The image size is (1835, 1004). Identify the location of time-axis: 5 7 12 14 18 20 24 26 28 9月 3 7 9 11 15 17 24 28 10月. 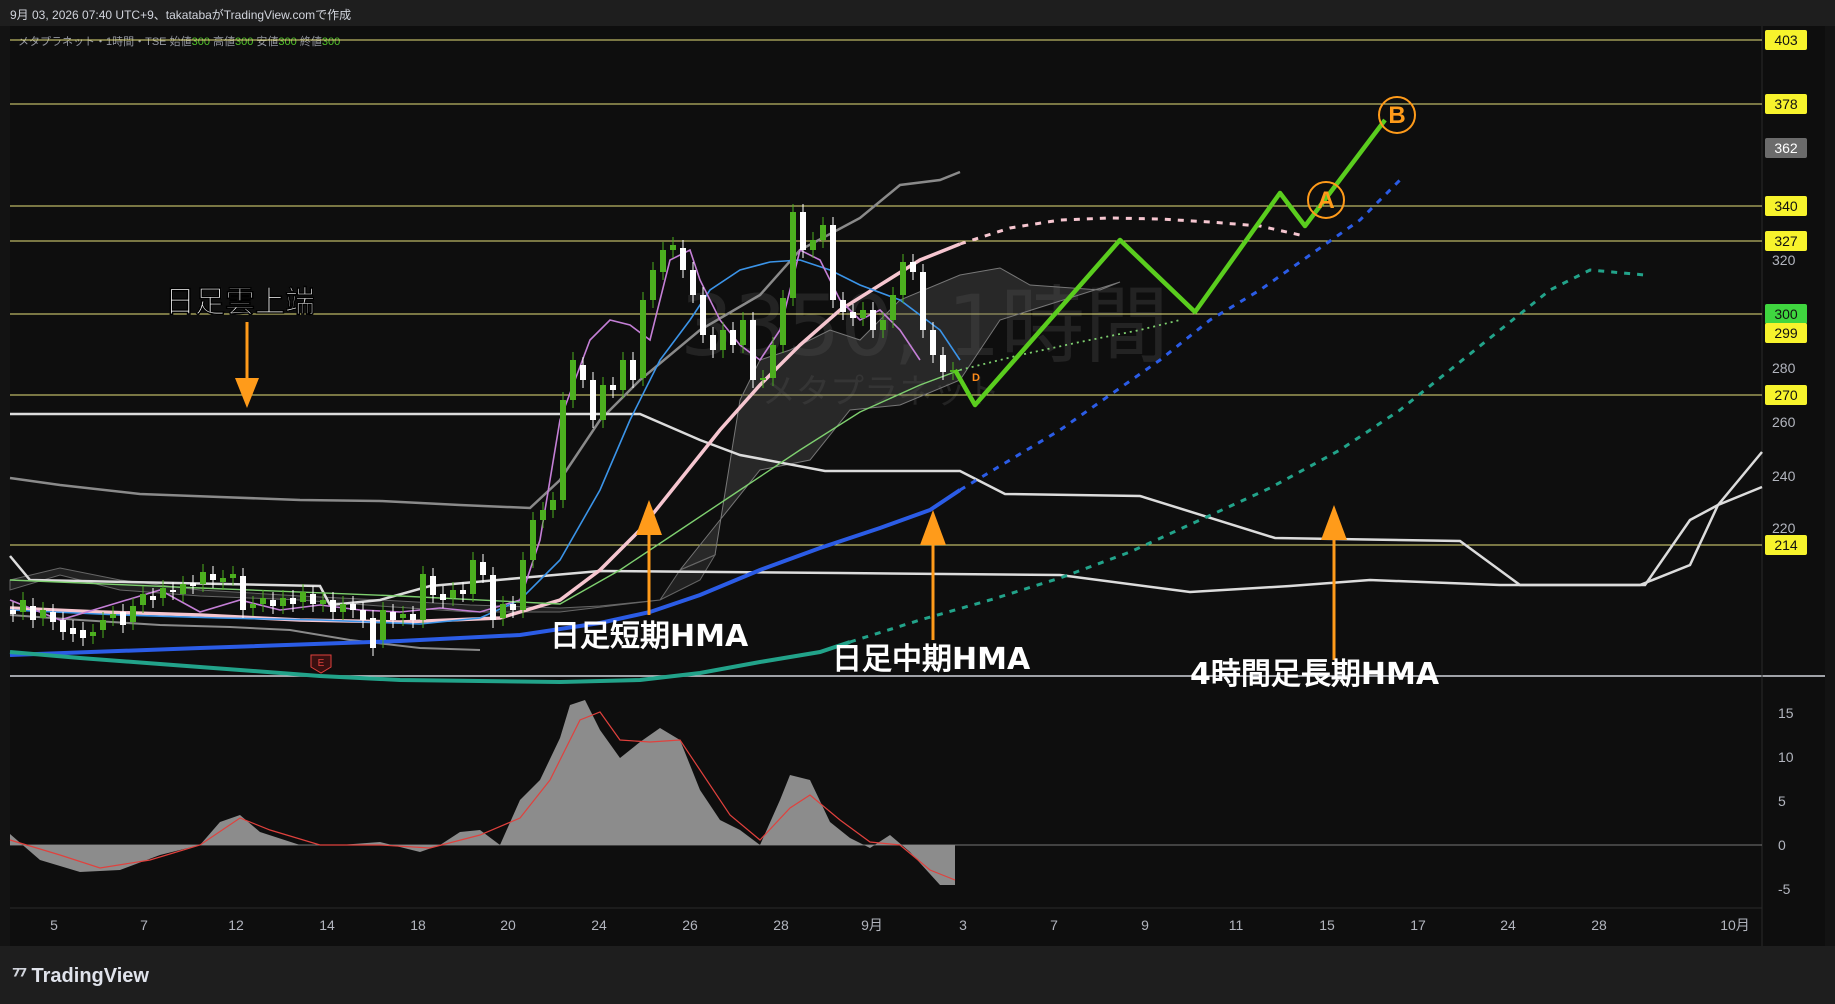
(900, 925).